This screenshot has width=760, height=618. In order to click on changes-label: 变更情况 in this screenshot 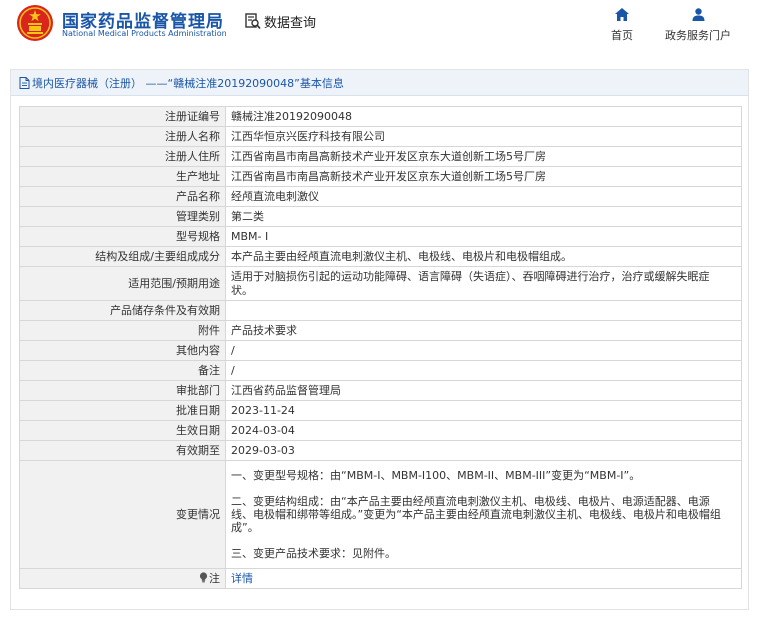, I will do `click(122, 514)`.